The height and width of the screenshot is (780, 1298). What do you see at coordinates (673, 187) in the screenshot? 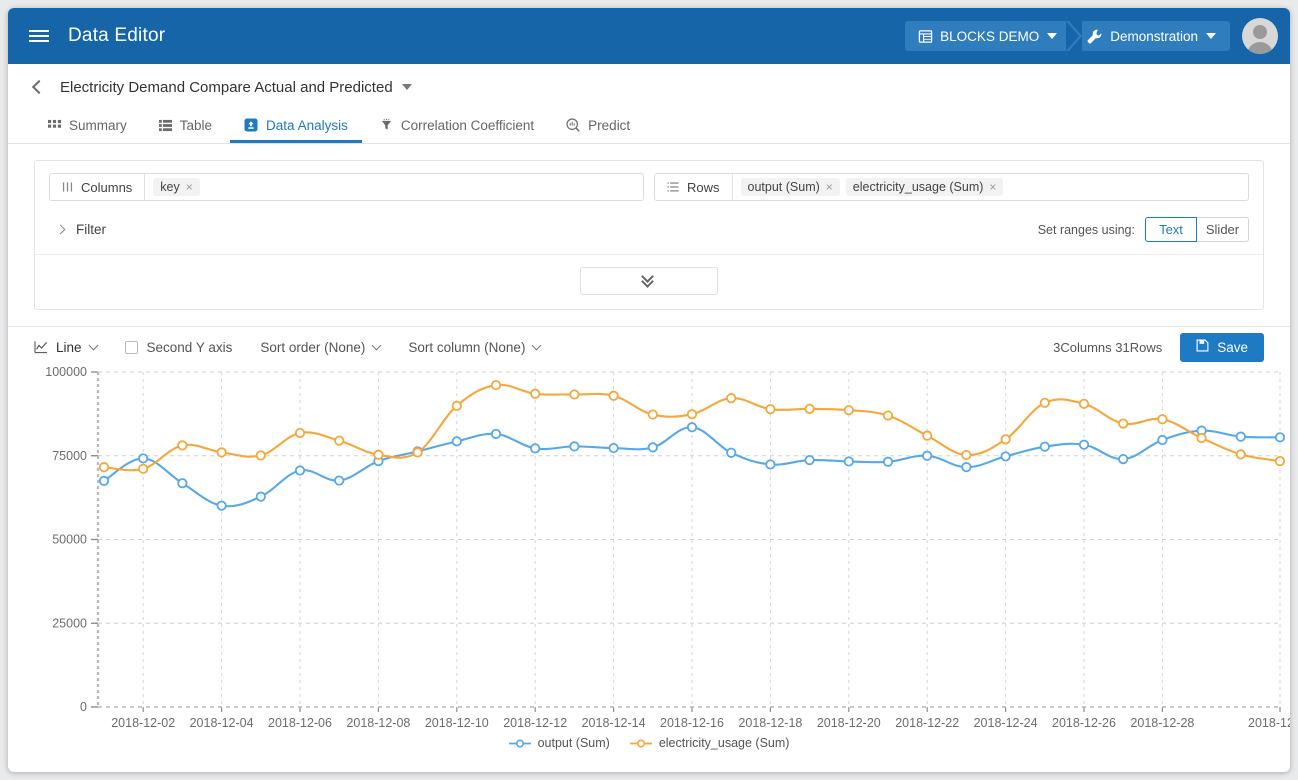
I see `rows-icon` at bounding box center [673, 187].